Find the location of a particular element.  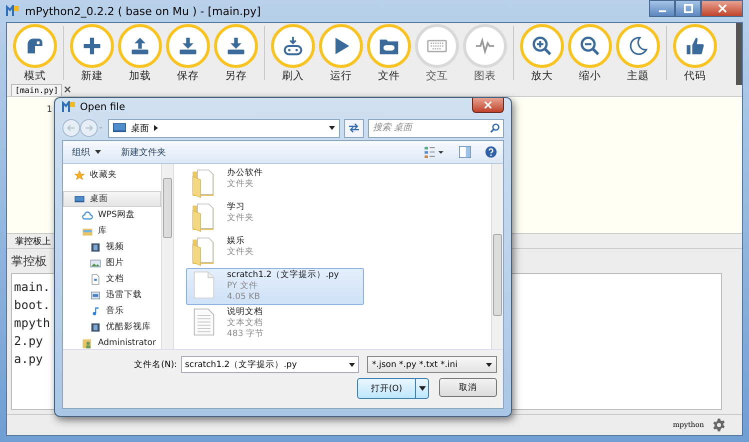

settings-icon is located at coordinates (719, 425).